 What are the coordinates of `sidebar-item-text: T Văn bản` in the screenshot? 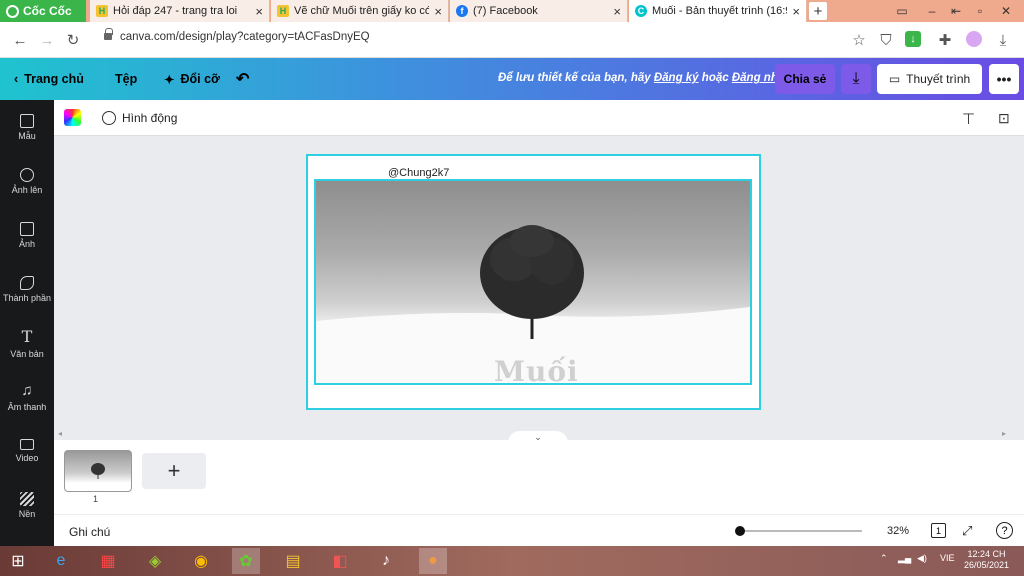 It's located at (27, 343).